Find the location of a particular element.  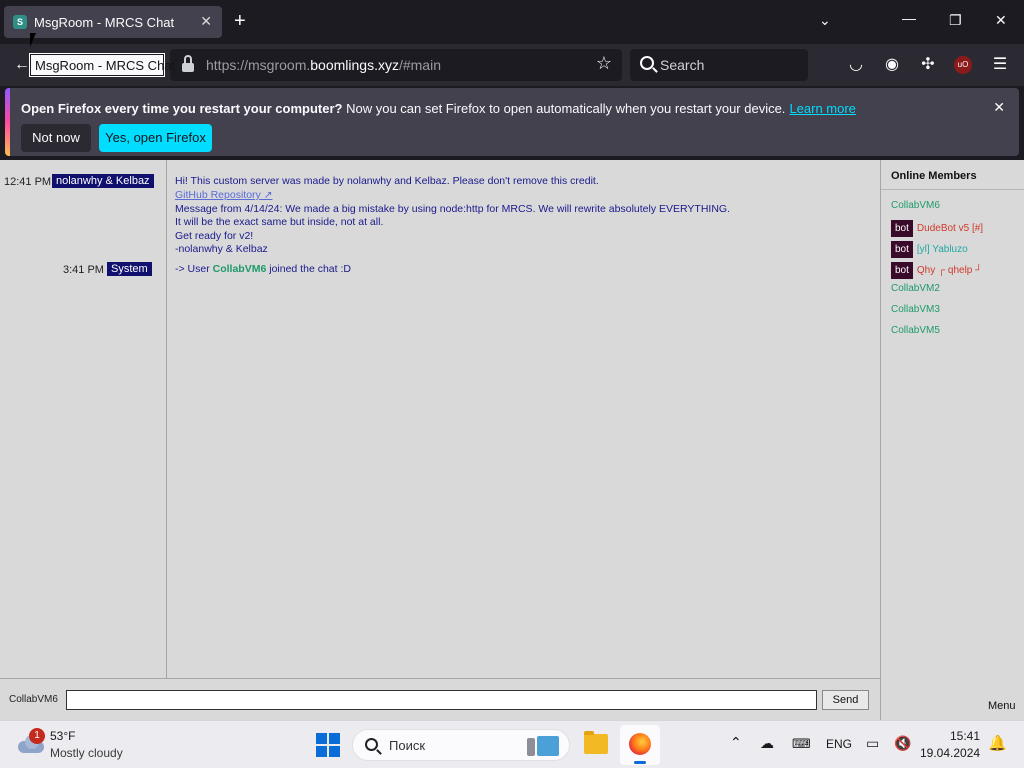

member-item: bot [yl] Yabluzo is located at coordinates (929, 249).